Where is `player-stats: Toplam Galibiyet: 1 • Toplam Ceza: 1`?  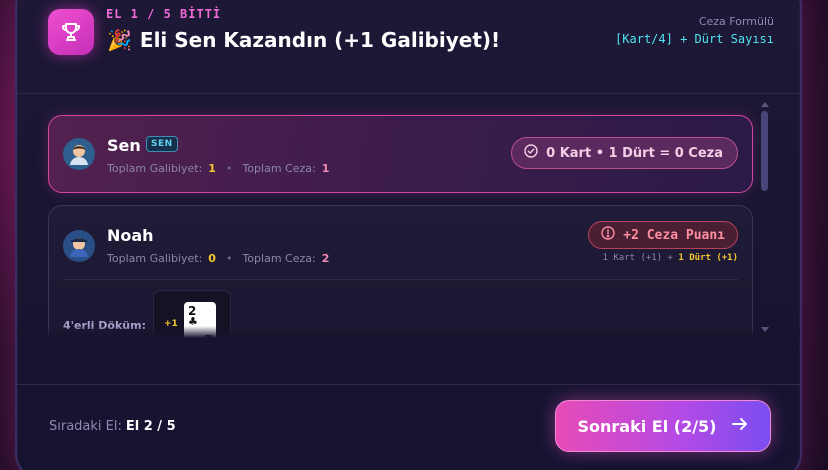 player-stats: Toplam Galibiyet: 1 • Toplam Ceza: 1 is located at coordinates (218, 168).